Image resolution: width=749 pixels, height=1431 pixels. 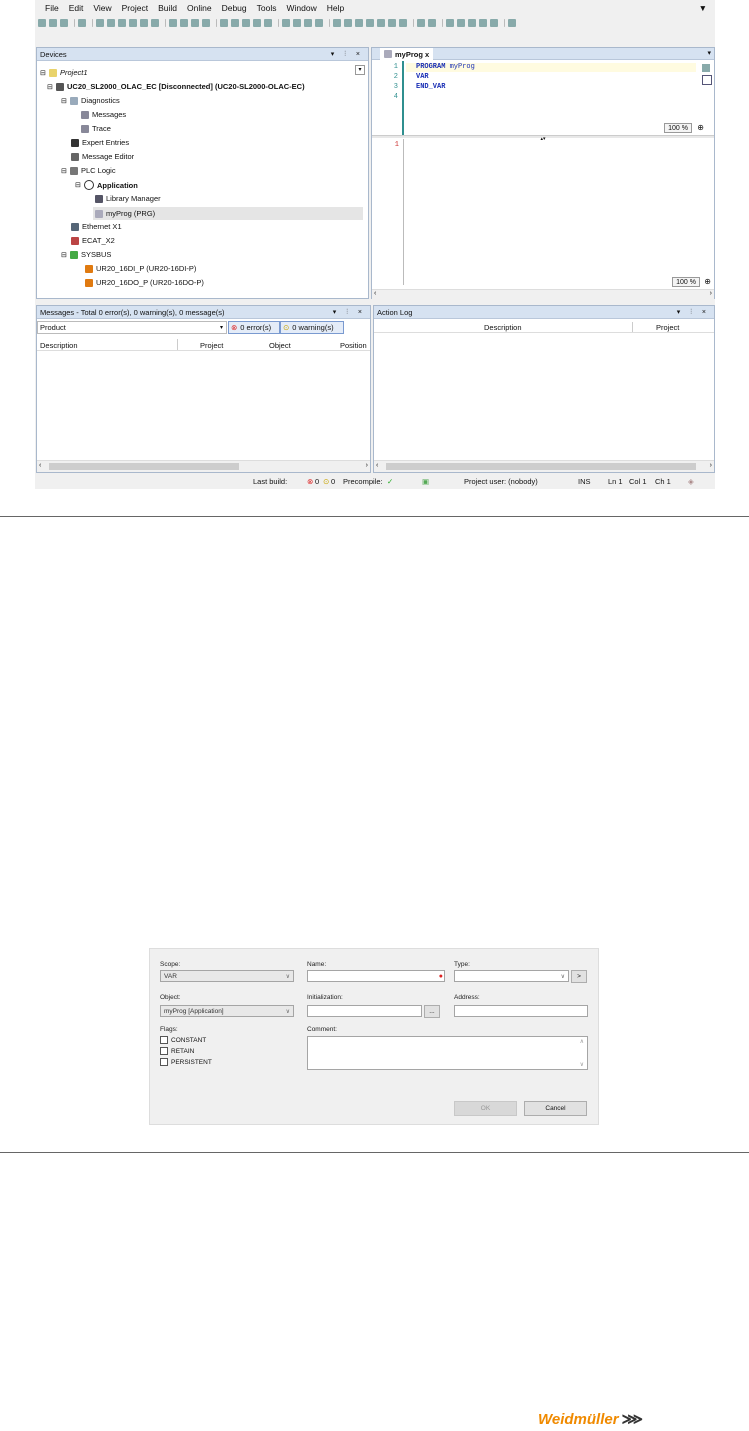 What do you see at coordinates (706, 68) in the screenshot?
I see `listing-view-icon` at bounding box center [706, 68].